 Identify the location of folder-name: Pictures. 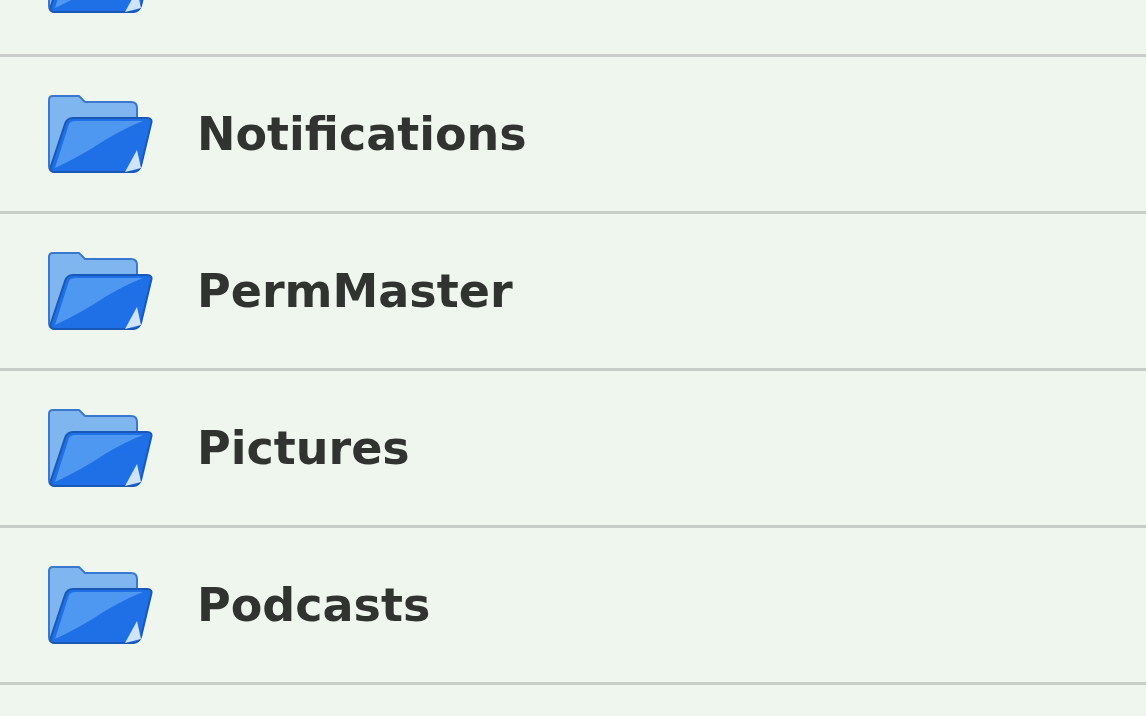
(303, 448).